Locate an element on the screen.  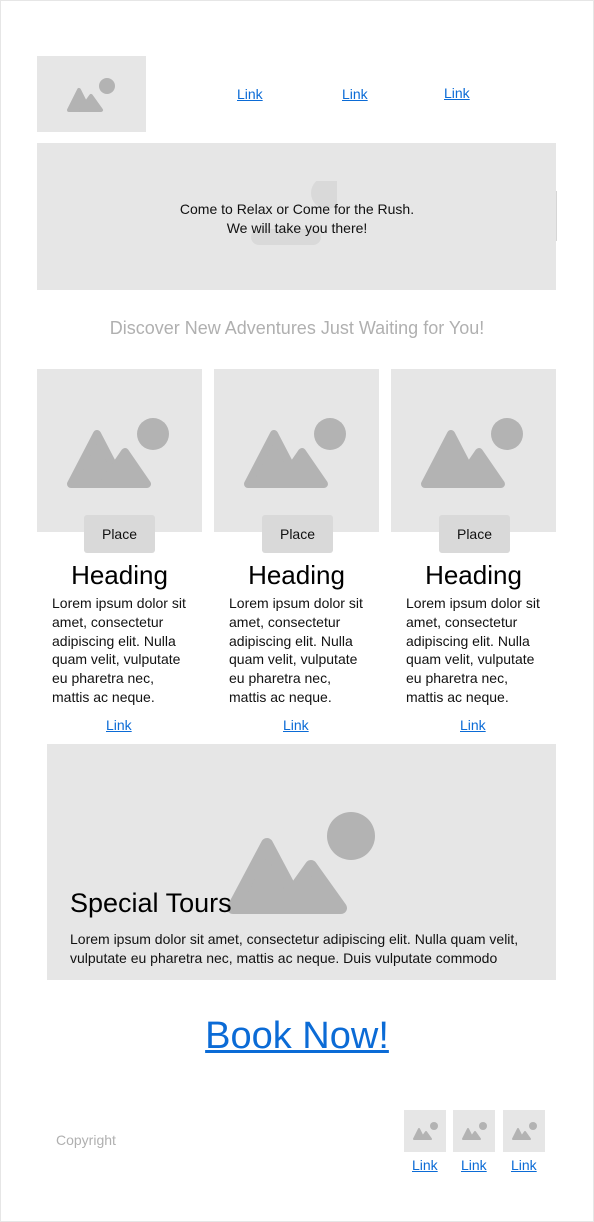
footer-link-2: Link is located at coordinates (474, 1165).